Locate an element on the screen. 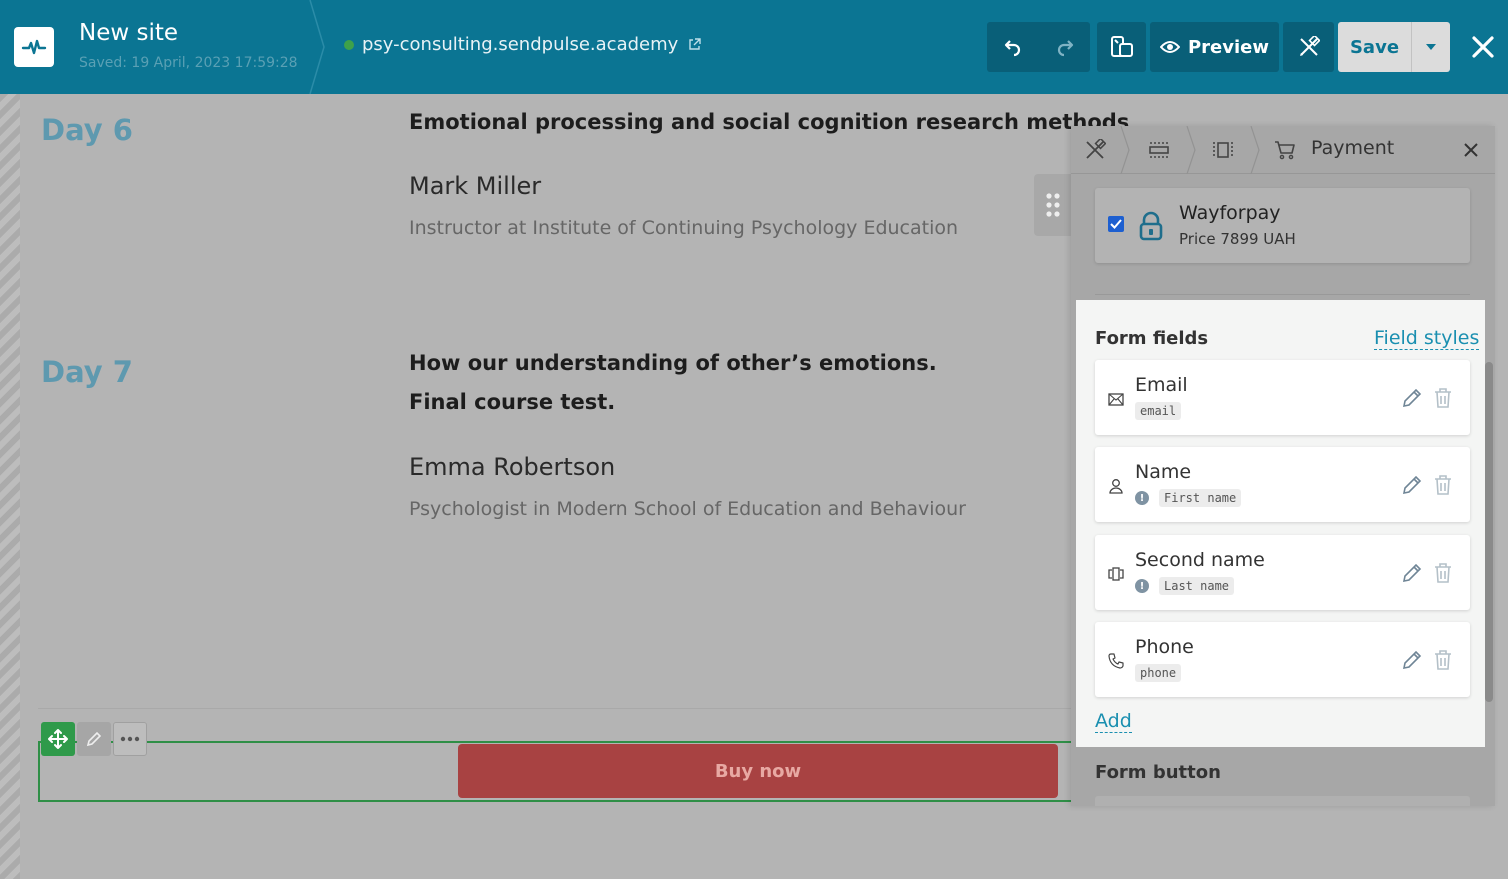 Image resolution: width=1508 pixels, height=879 pixels. redo-icon is located at coordinates (1065, 48).